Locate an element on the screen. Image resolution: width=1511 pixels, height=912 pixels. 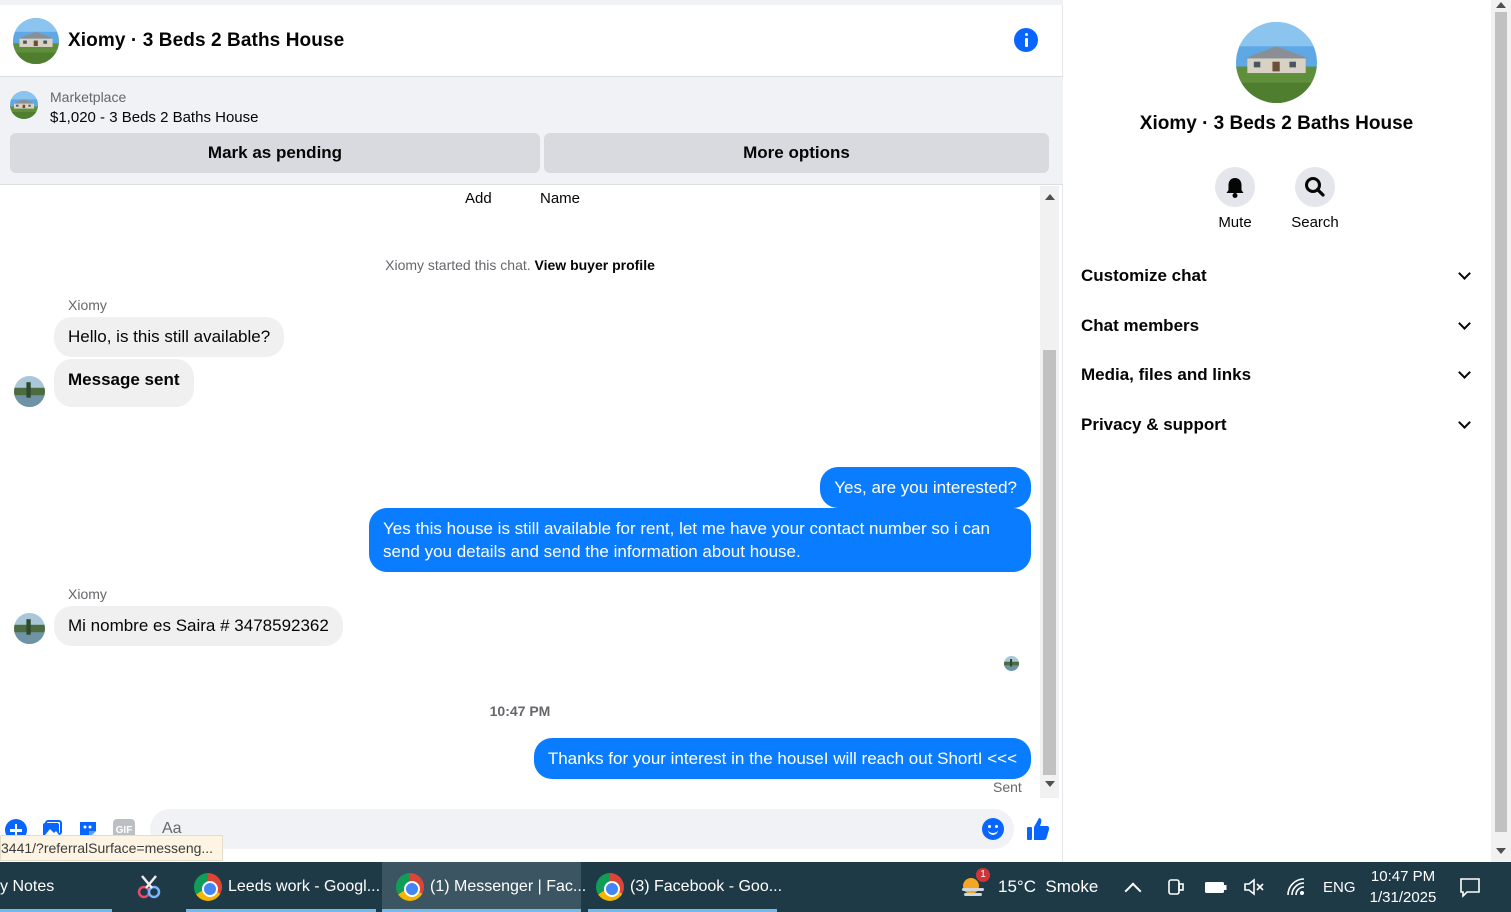
search-icon is located at coordinates (1315, 187).